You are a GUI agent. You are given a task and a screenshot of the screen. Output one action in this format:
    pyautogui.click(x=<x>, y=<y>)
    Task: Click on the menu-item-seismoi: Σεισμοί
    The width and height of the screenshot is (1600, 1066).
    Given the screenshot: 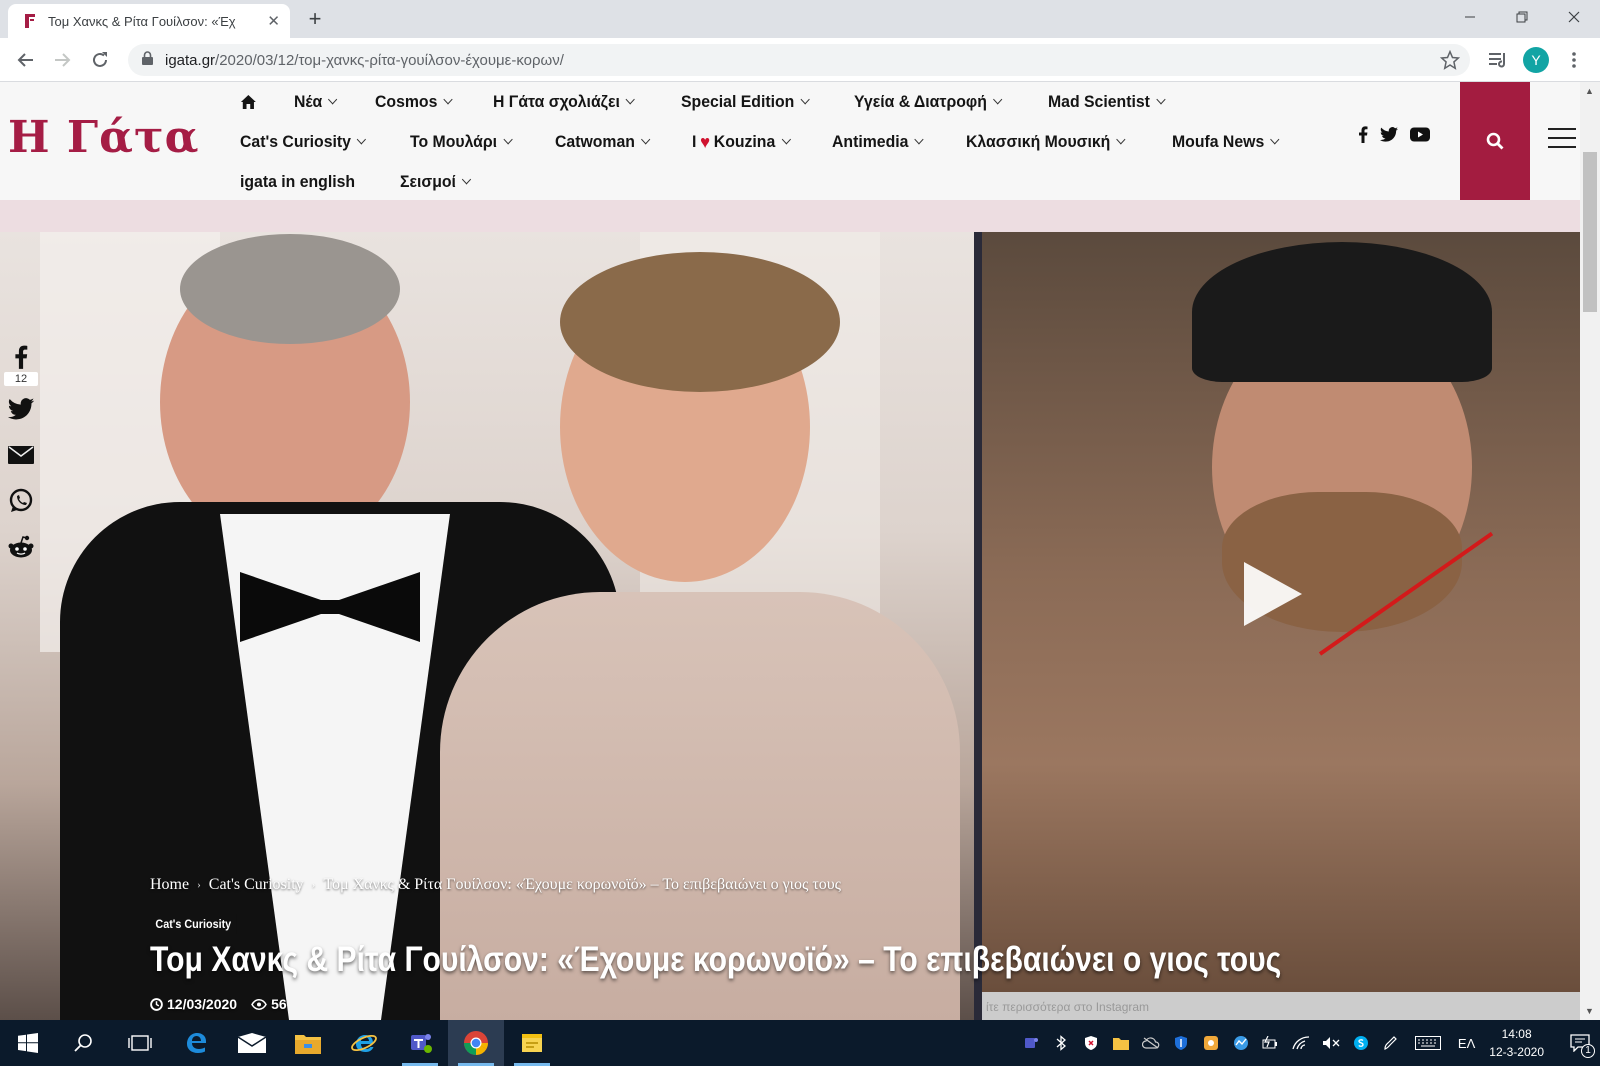 What is the action you would take?
    pyautogui.click(x=435, y=182)
    